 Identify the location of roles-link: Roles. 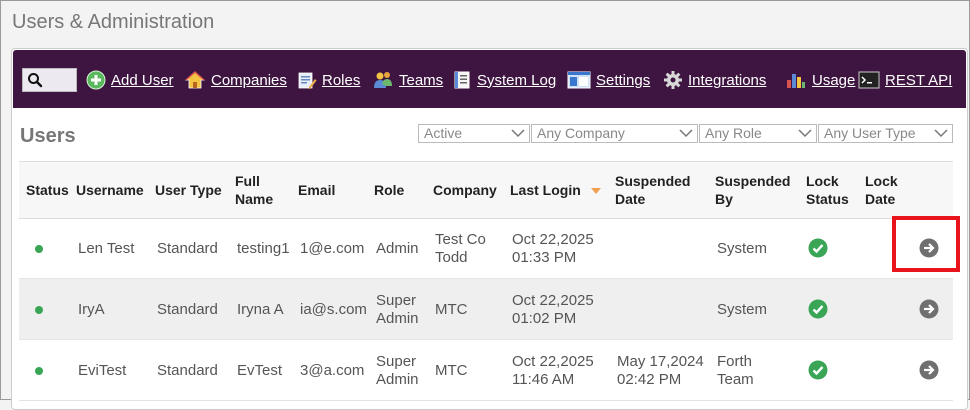
(328, 80).